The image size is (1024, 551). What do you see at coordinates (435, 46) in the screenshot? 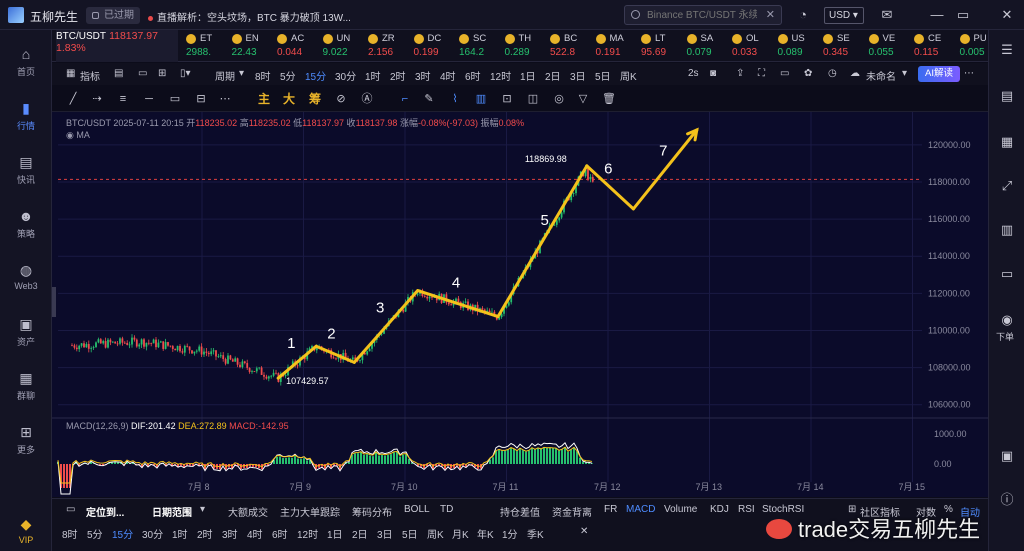
I see `coin-tab: DC 0.199` at bounding box center [435, 46].